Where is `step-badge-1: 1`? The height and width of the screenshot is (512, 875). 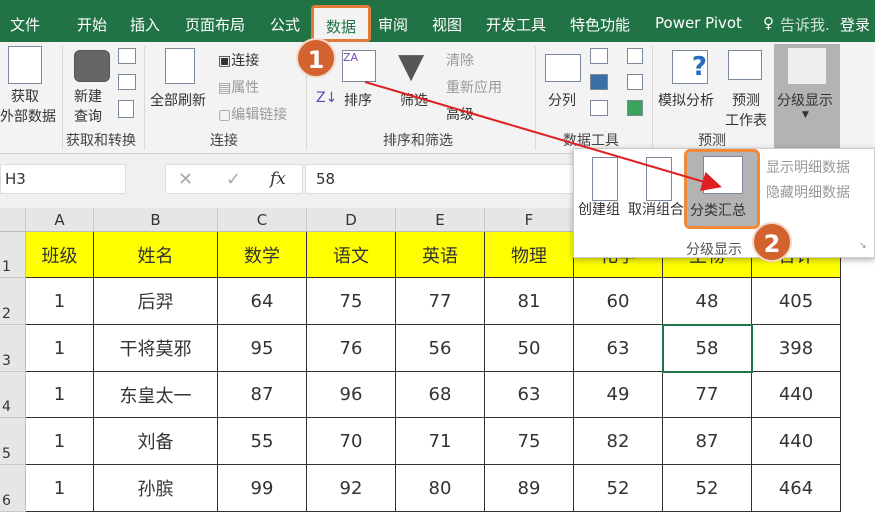
step-badge-1: 1 is located at coordinates (316, 58).